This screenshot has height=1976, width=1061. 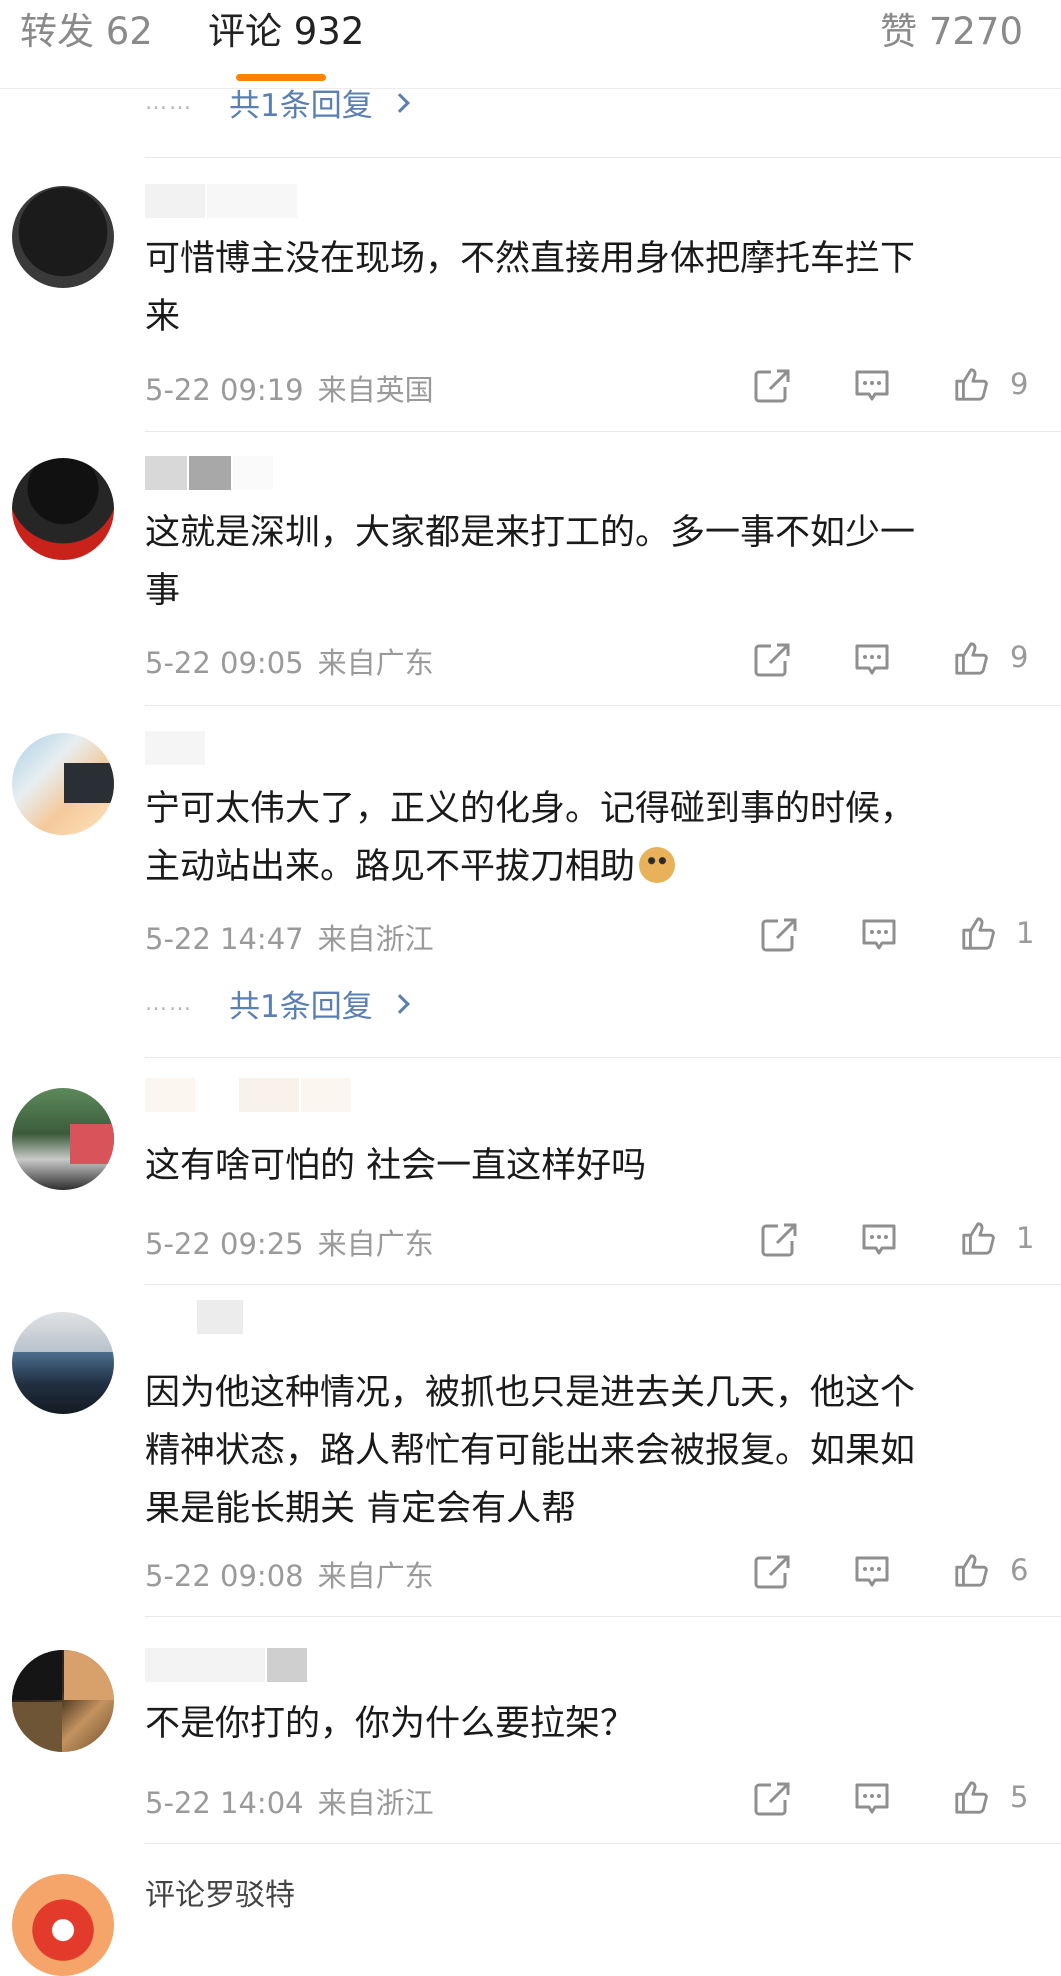 I want to click on comment-time: 5-22 14:47, so click(x=224, y=939).